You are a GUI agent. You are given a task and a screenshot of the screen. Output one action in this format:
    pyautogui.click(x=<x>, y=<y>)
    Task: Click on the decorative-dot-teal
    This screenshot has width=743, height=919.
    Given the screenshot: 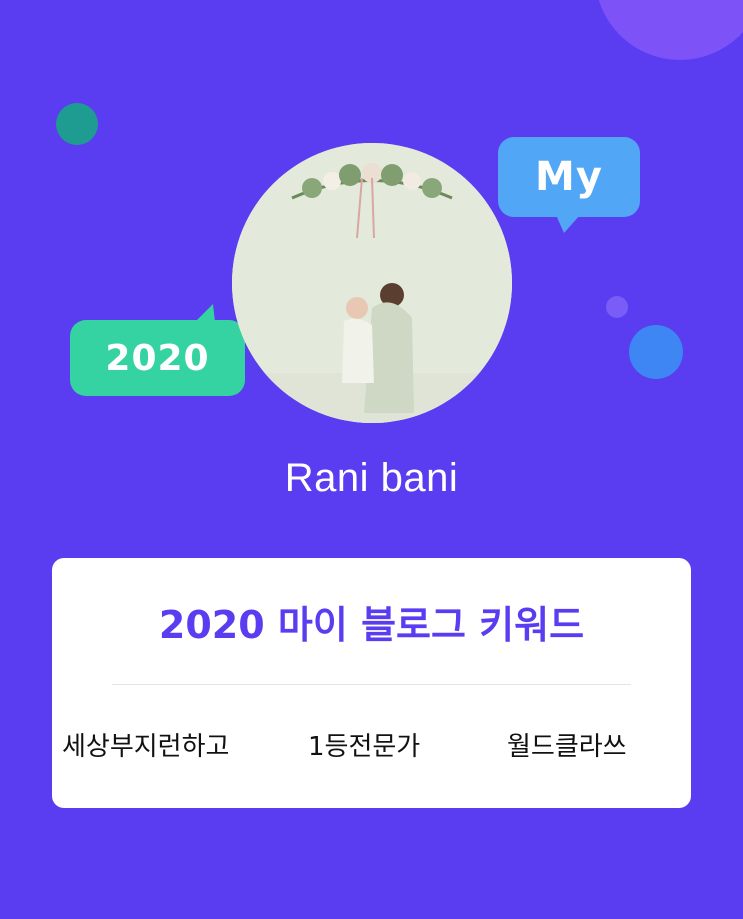 What is the action you would take?
    pyautogui.click(x=77, y=124)
    